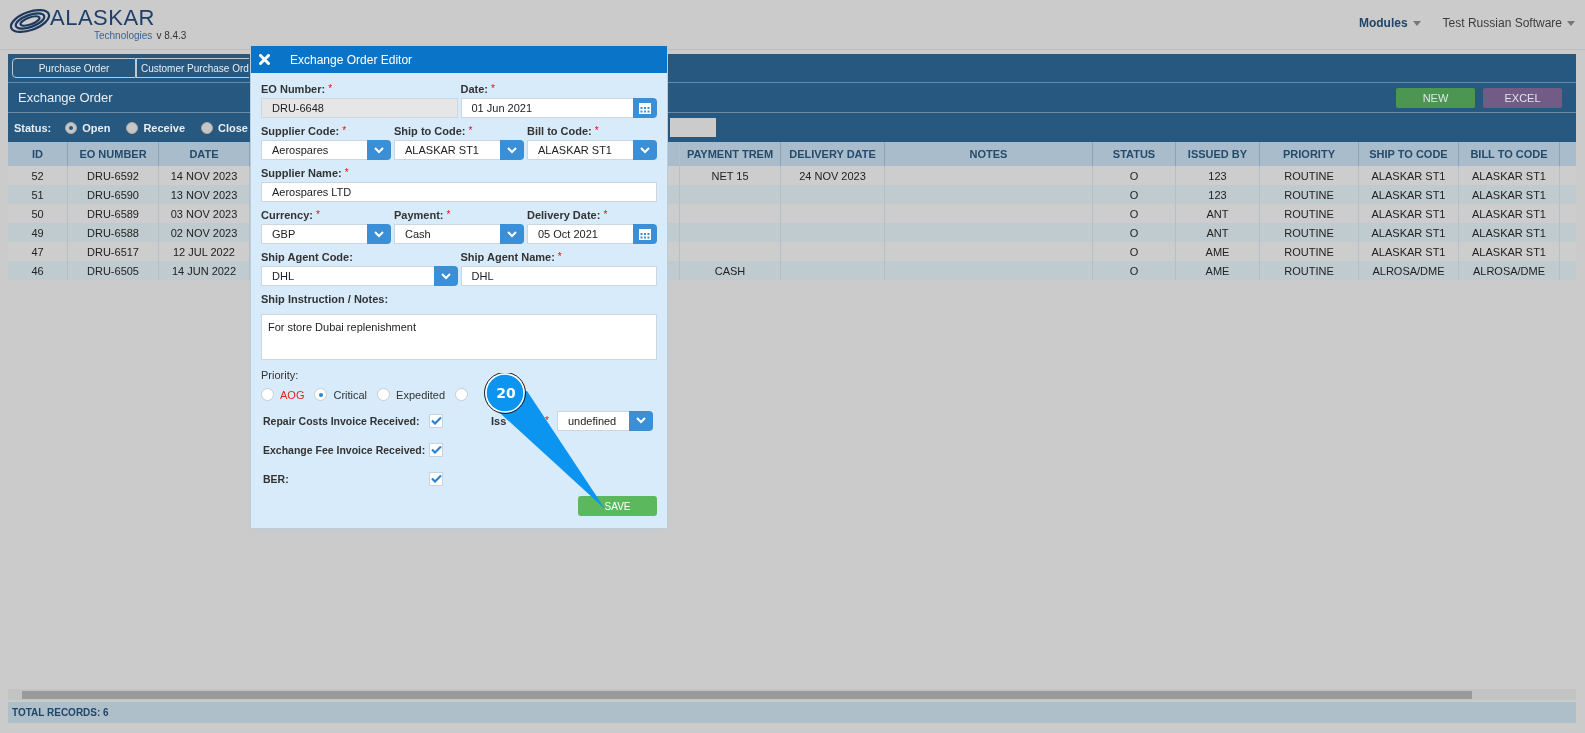  Describe the element at coordinates (420, 394) in the screenshot. I see `priority-label: Expedited` at that location.